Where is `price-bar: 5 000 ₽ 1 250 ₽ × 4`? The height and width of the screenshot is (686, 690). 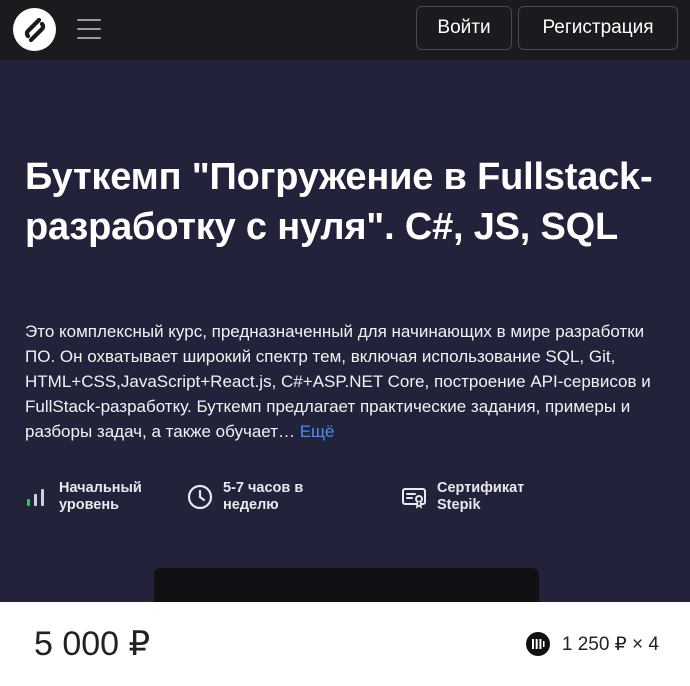
price-bar: 5 000 ₽ 1 250 ₽ × 4 is located at coordinates (345, 644).